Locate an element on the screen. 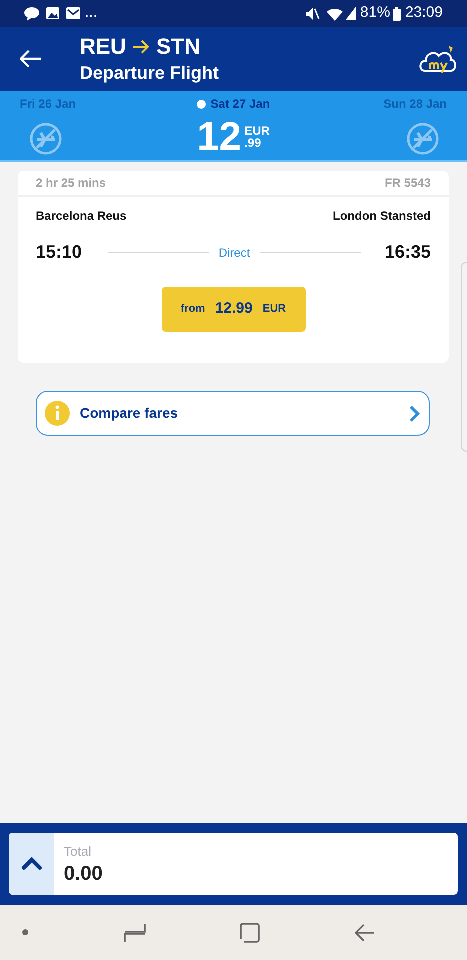 The width and height of the screenshot is (467, 960). recent-apps-icon is located at coordinates (135, 932).